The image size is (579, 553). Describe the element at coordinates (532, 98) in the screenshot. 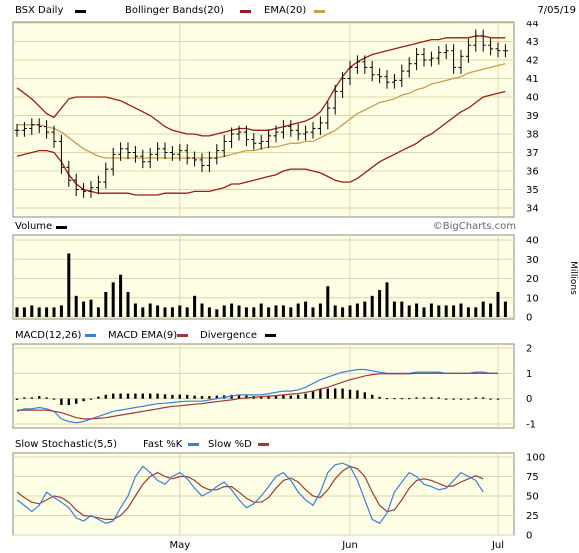

I see `price-tick-label: 40` at that location.